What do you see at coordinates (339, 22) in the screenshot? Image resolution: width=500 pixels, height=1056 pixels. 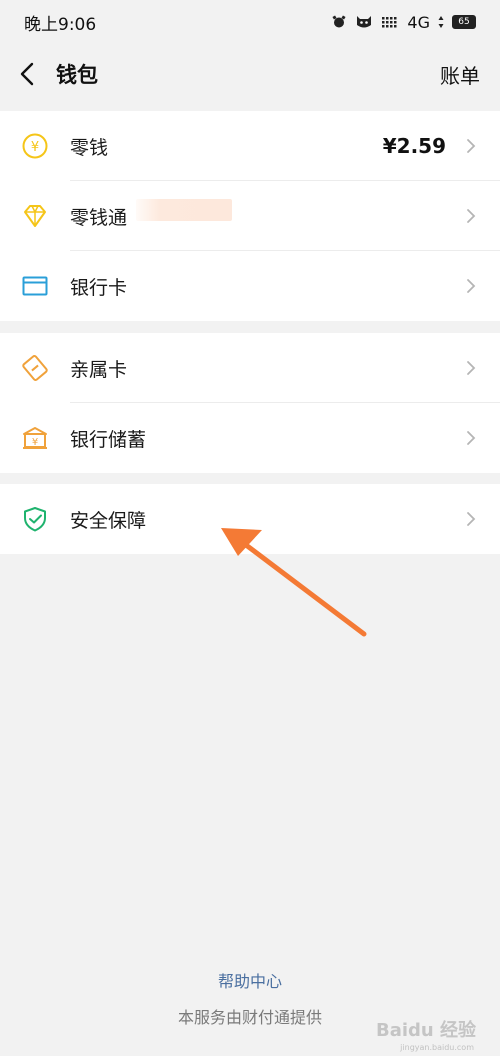 I see `alarm-icon` at bounding box center [339, 22].